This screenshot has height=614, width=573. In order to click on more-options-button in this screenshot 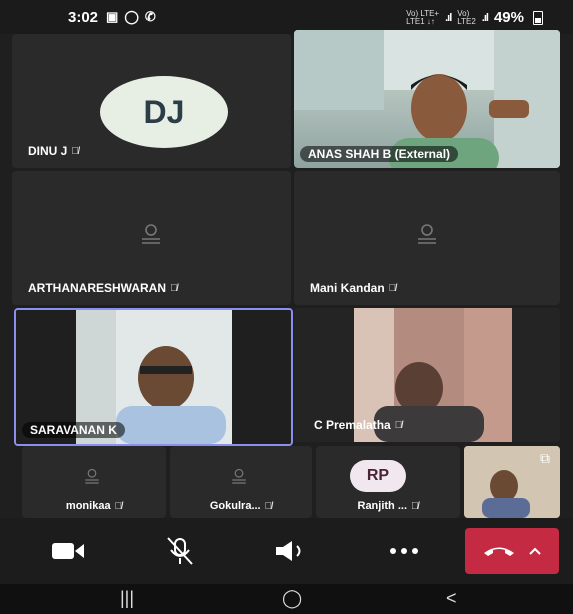, I will do `click(404, 551)`.